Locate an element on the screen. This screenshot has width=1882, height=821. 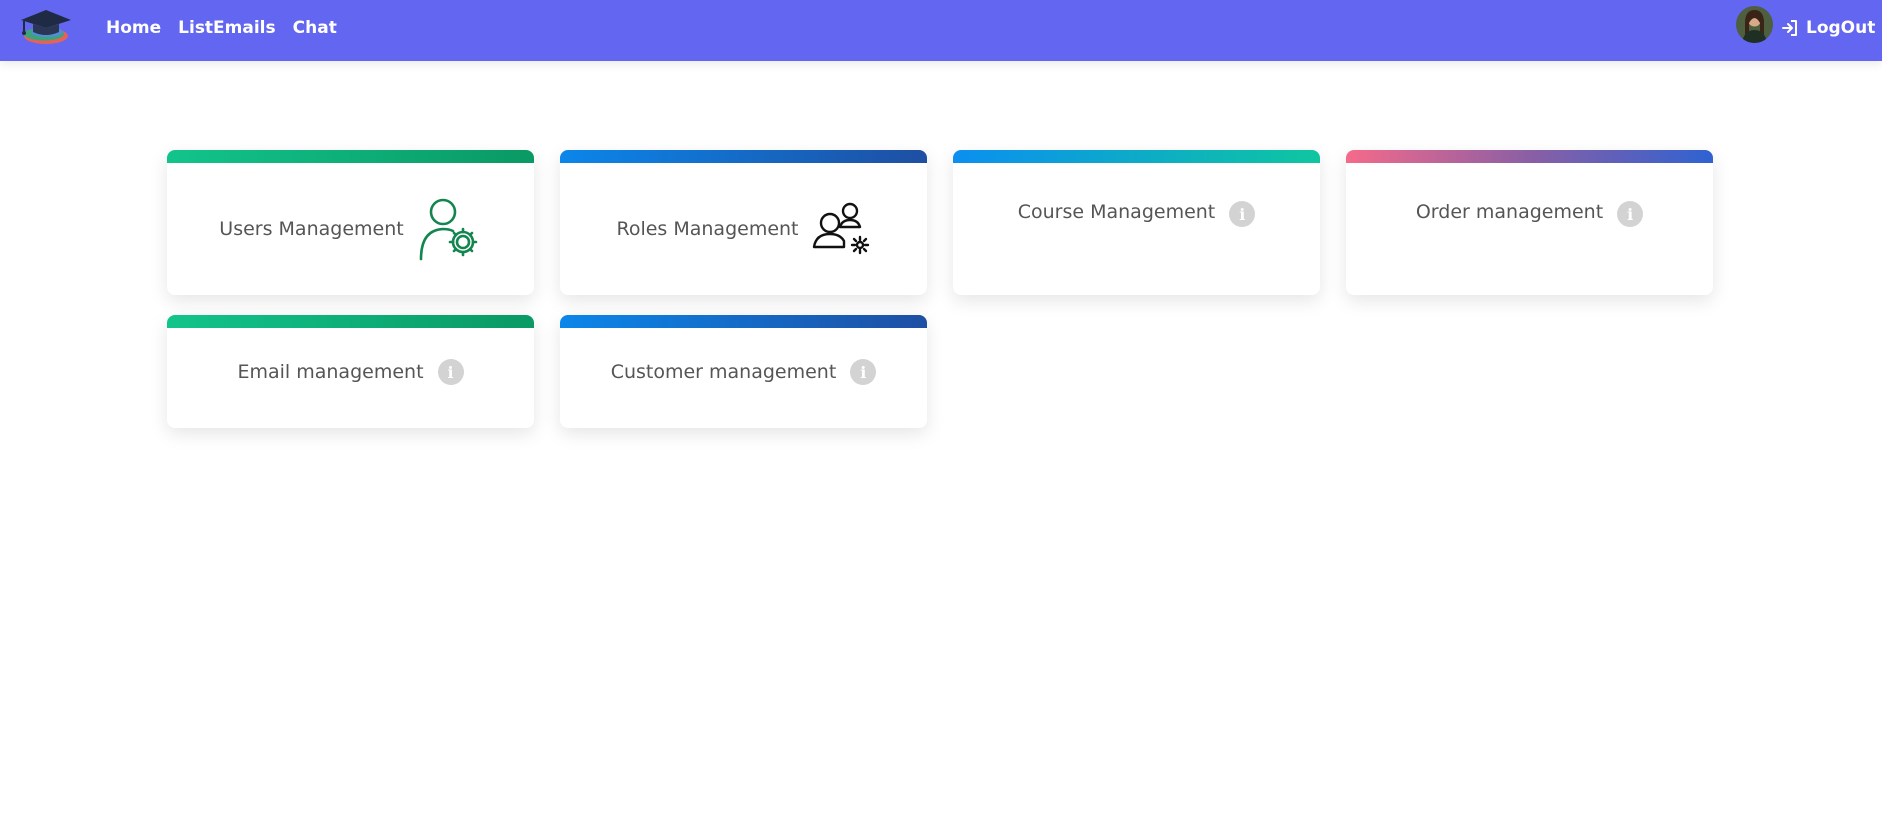
card-course-management: Course Management i is located at coordinates (1136, 222).